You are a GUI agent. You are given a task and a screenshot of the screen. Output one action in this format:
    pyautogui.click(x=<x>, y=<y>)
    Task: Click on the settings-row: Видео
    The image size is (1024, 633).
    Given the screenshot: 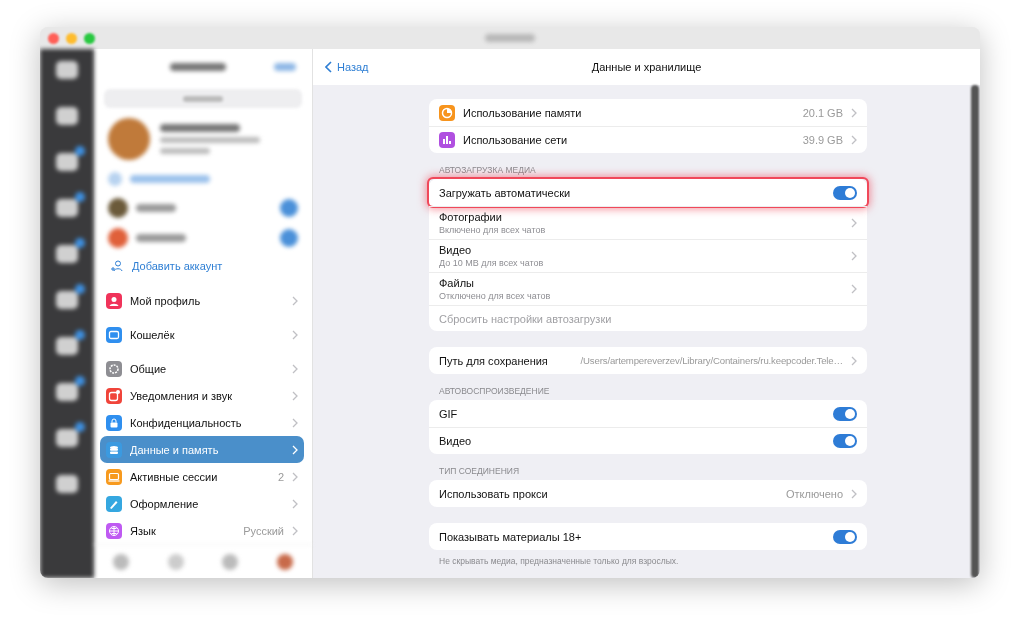 What is the action you would take?
    pyautogui.click(x=648, y=440)
    